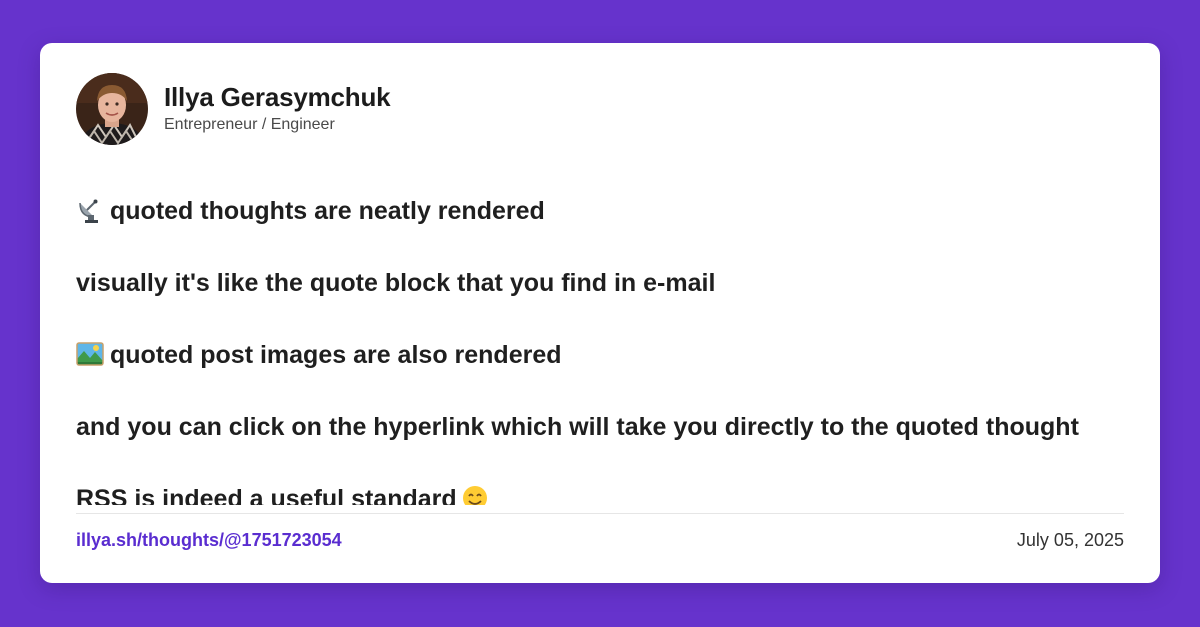  What do you see at coordinates (606, 493) in the screenshot?
I see `post-paragraph: RSS is indeed a useful standard` at bounding box center [606, 493].